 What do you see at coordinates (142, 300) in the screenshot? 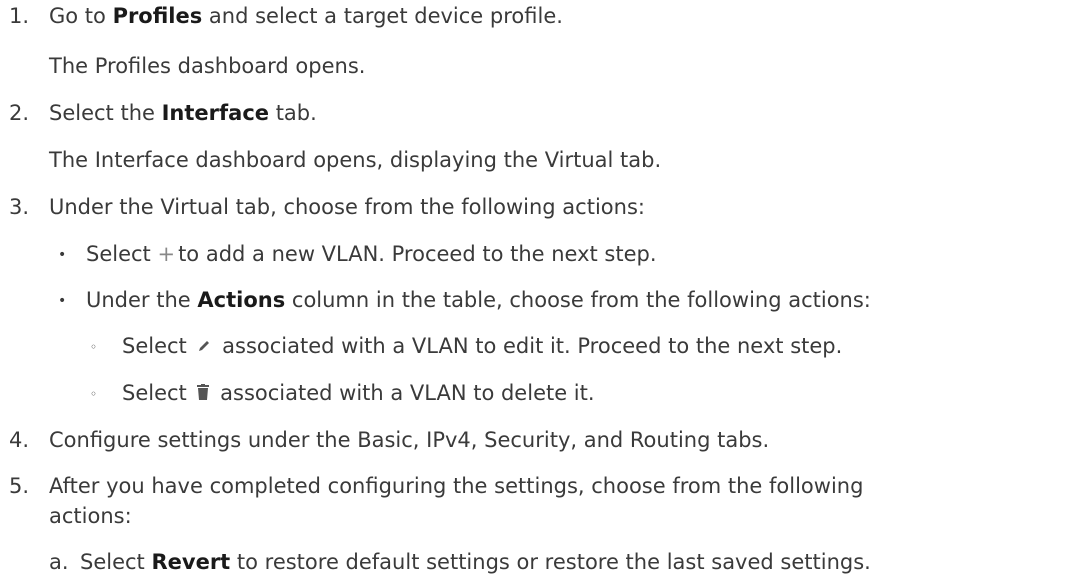
I see `bullet-text: Under the` at bounding box center [142, 300].